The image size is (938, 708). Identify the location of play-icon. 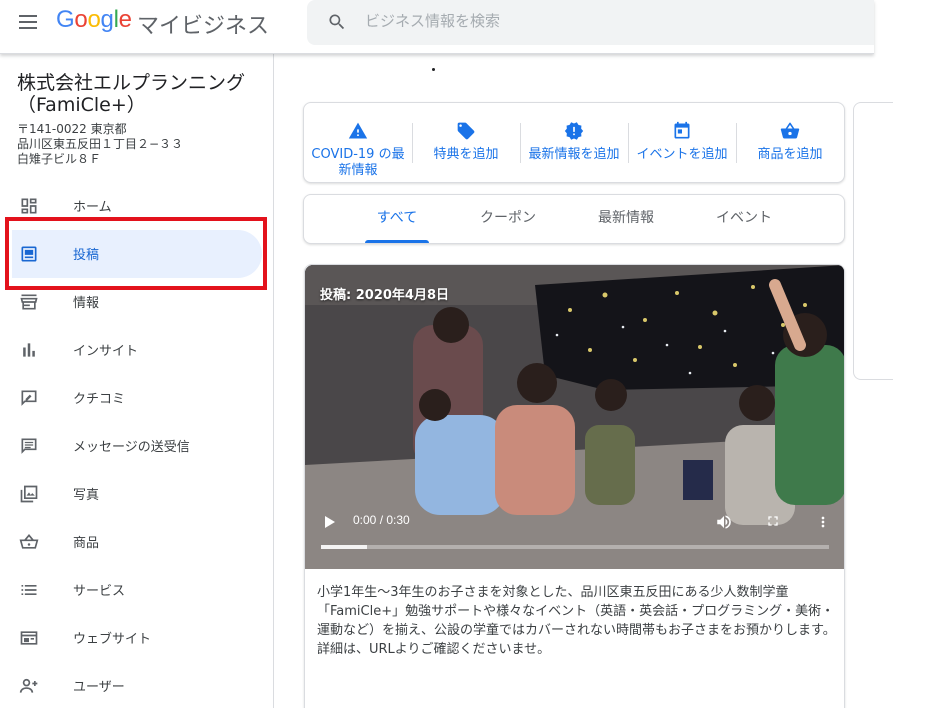
(330, 522).